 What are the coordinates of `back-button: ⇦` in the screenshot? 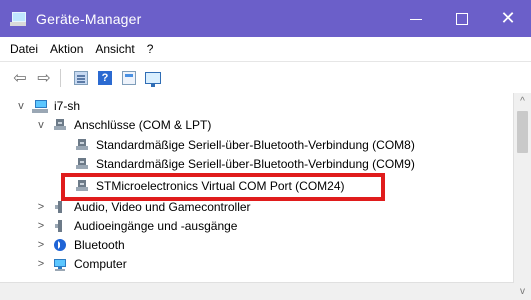 It's located at (20, 78).